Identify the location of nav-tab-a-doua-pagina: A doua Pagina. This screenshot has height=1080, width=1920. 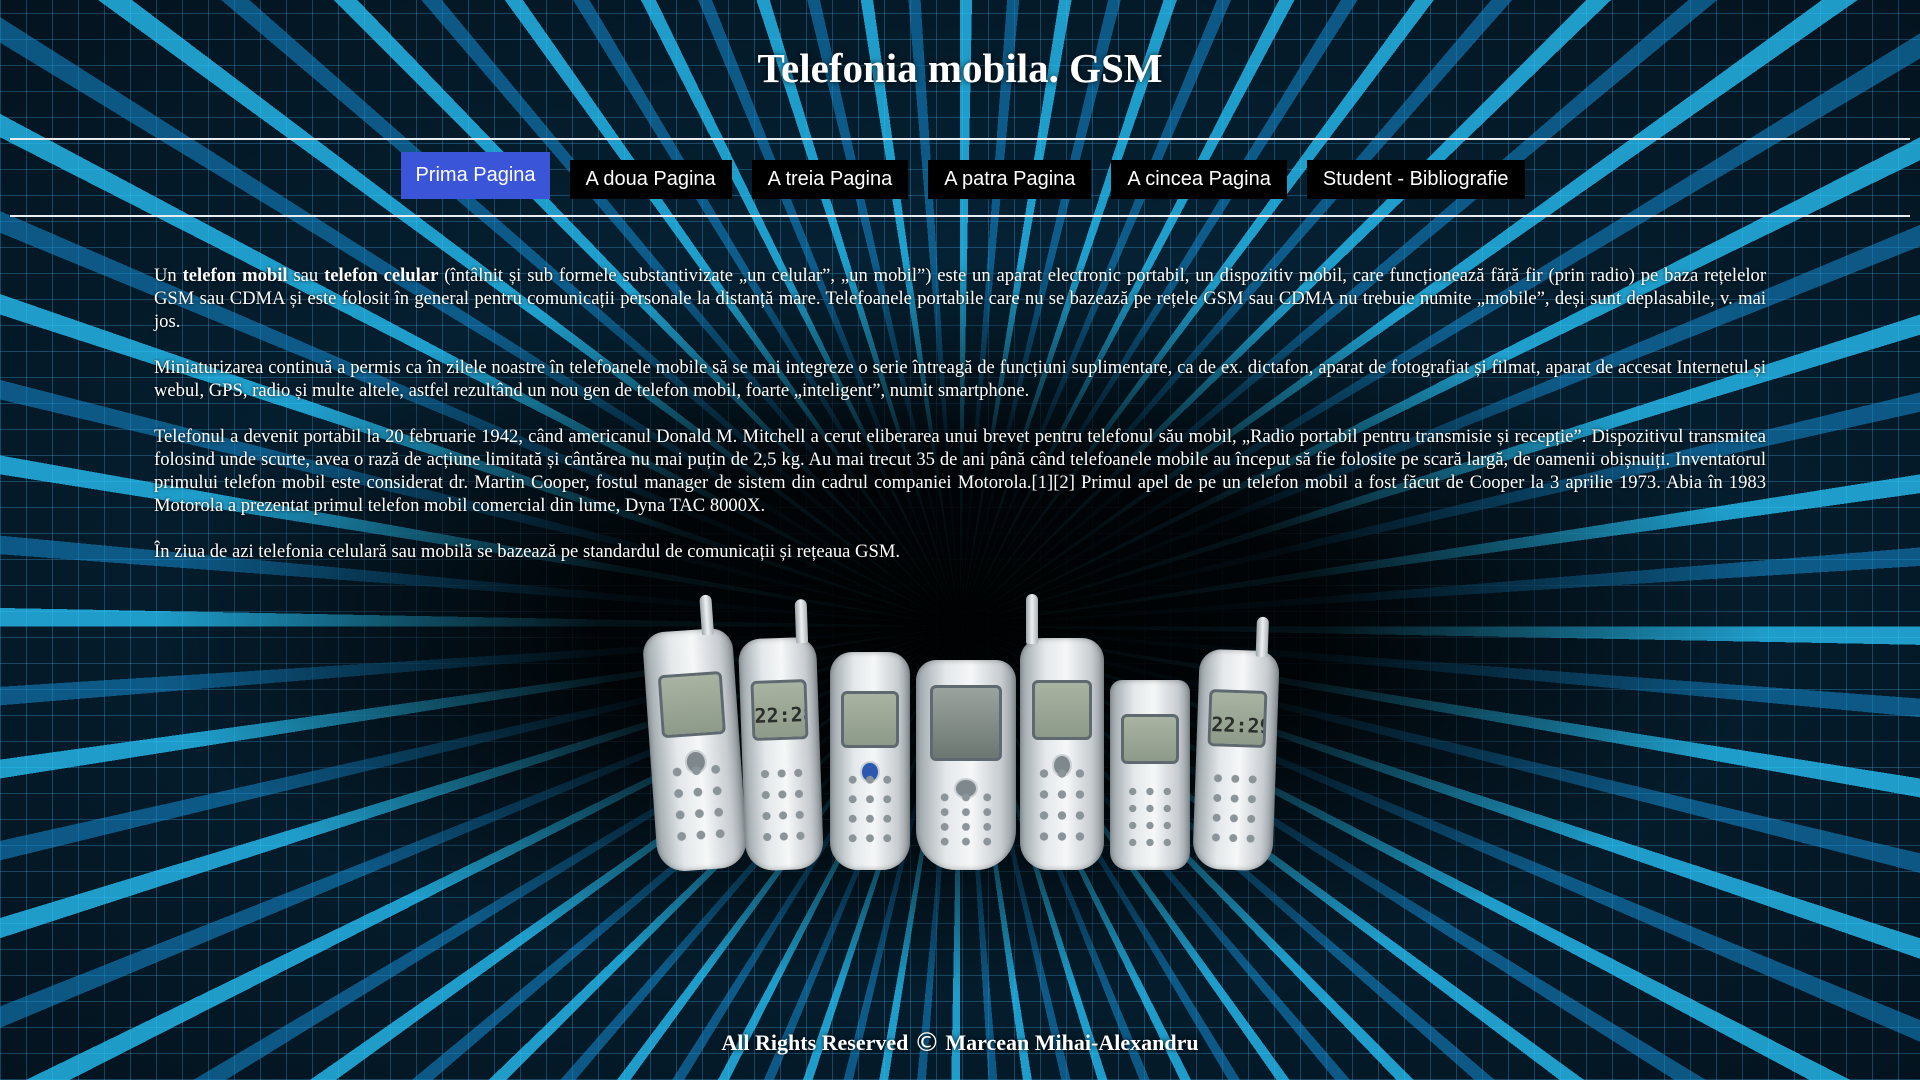
(650, 179).